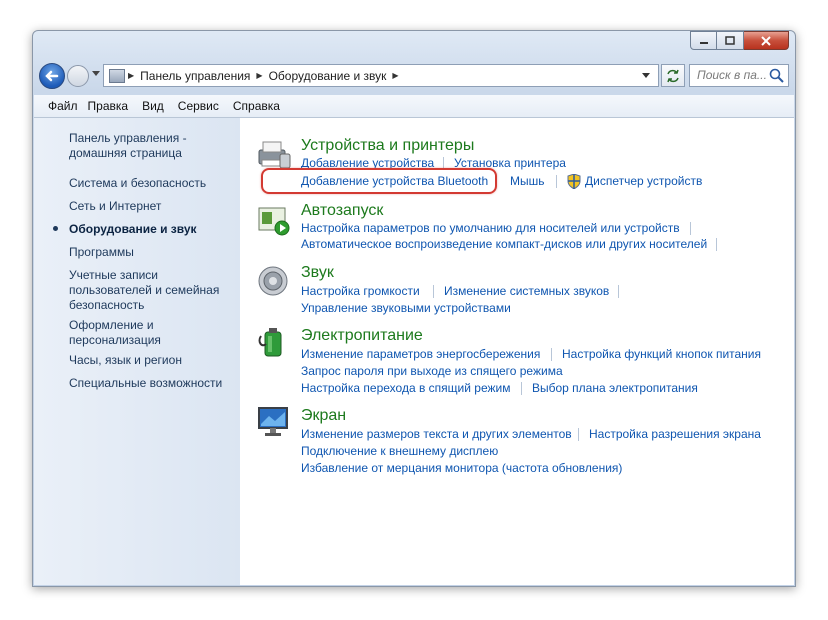 This screenshot has width=828, height=620. I want to click on sidebar-item-network: Сеть и Интернет, so click(115, 206).